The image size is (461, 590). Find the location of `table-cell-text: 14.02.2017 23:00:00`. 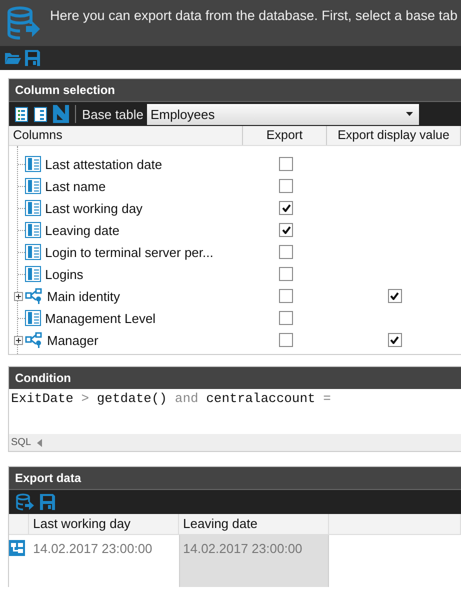

table-cell-text: 14.02.2017 23:00:00 is located at coordinates (93, 549).